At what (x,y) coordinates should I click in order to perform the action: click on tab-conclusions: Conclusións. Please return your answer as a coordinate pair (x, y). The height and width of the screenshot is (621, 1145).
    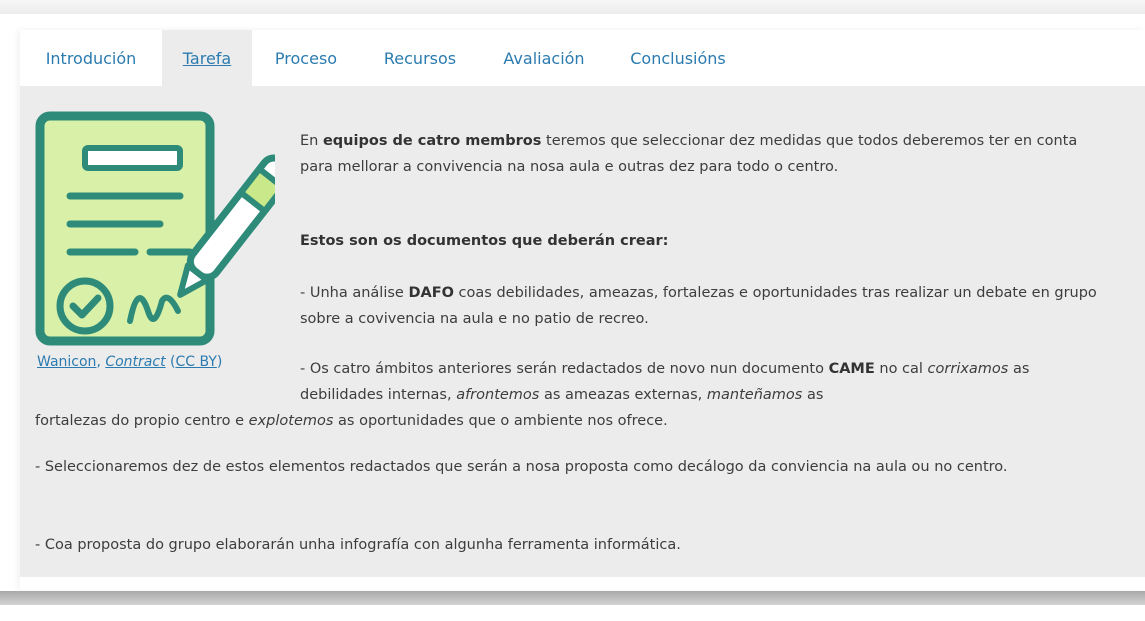
    Looking at the image, I should click on (678, 58).